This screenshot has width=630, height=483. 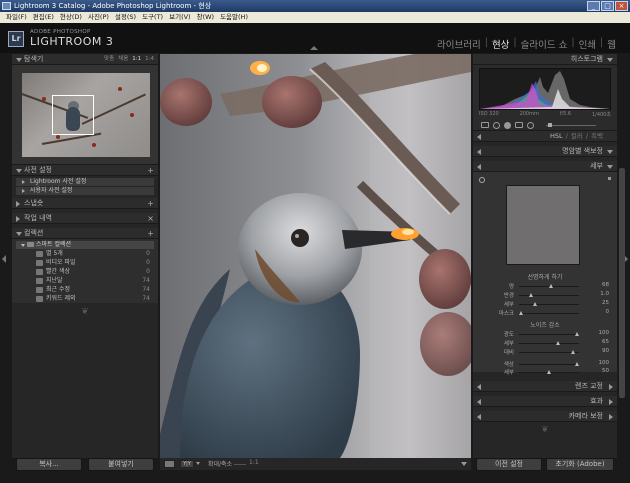 What do you see at coordinates (599, 285) in the screenshot?
I see `slider-value: 68` at bounding box center [599, 285].